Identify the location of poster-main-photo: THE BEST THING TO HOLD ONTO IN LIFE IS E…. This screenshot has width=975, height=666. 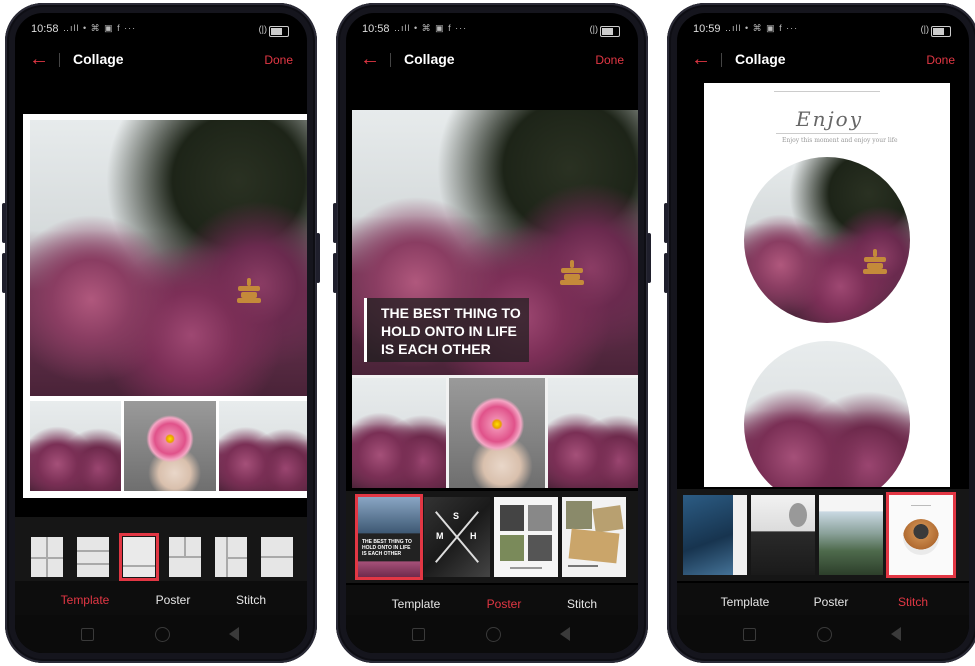
(495, 242).